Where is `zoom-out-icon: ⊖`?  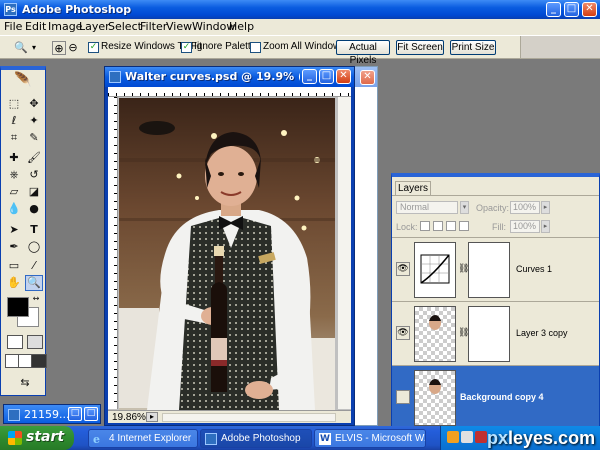 zoom-out-icon: ⊖ is located at coordinates (73, 48).